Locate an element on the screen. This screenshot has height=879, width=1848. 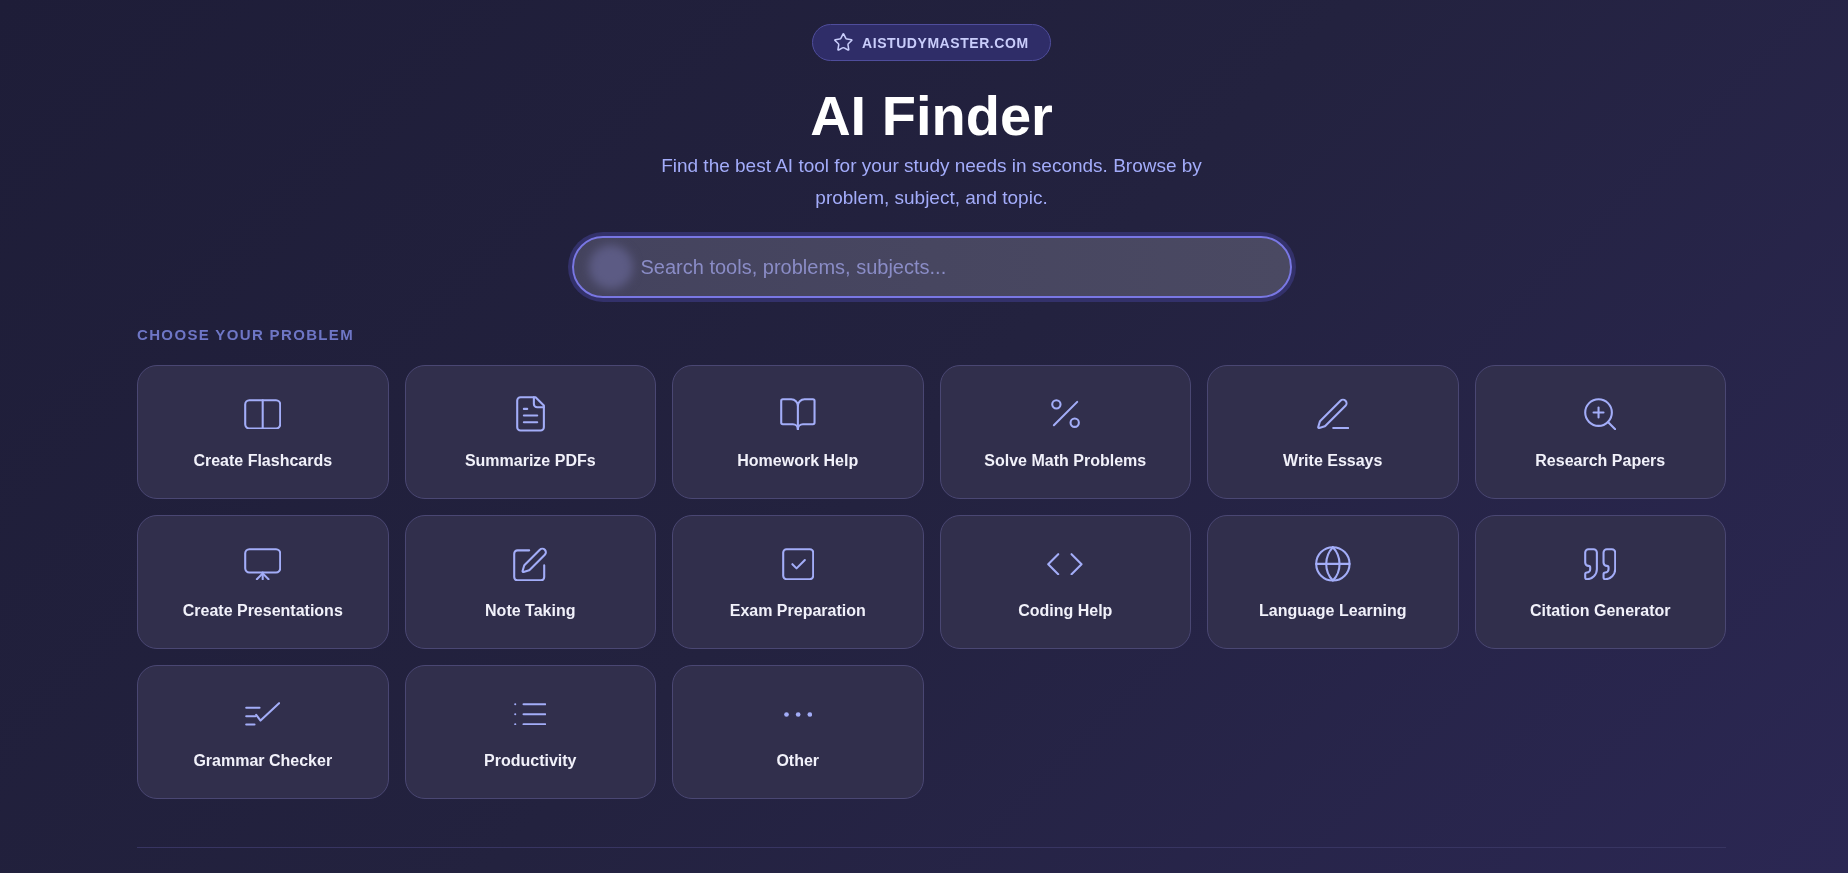
split-rectangle-icon is located at coordinates (263, 414).